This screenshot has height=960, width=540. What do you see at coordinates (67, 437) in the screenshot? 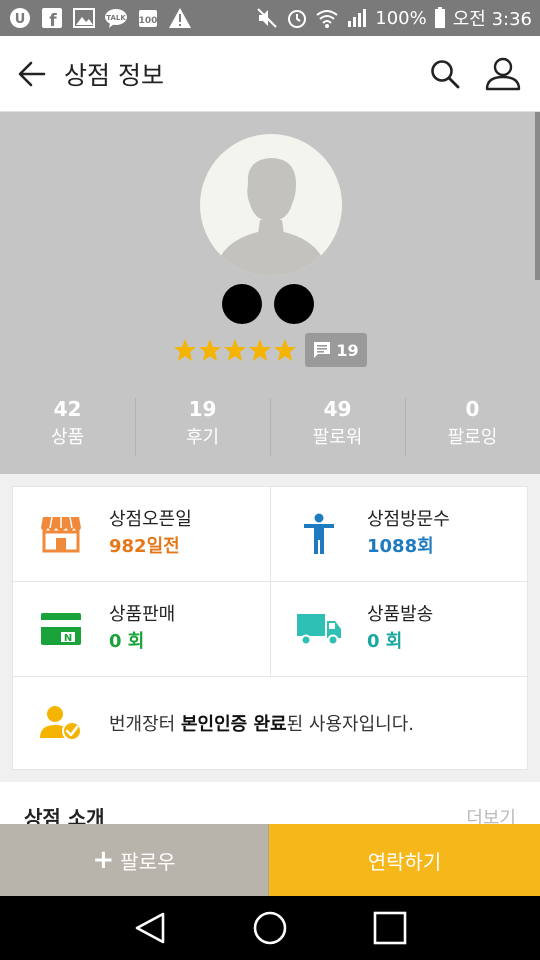
I see `stat-label: 상품` at bounding box center [67, 437].